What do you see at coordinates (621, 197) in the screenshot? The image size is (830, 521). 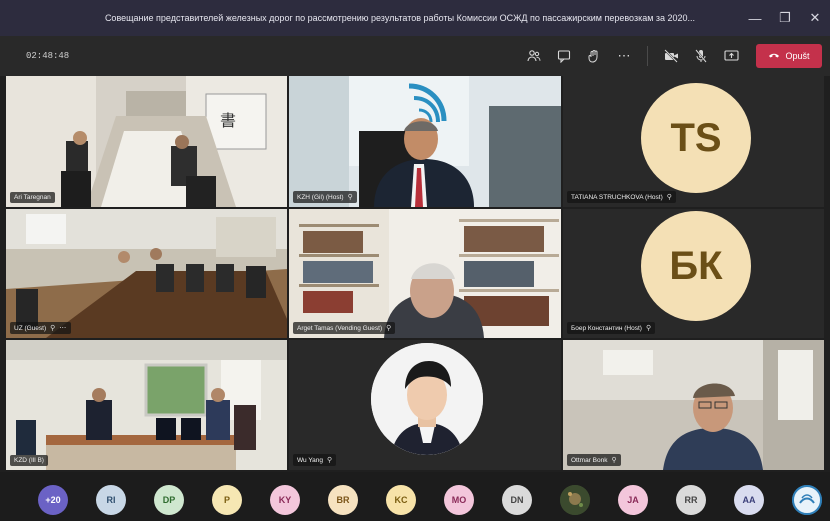 I see `participant-name-label: TATIANA STRUCHKOVA (Host) ⚲` at bounding box center [621, 197].